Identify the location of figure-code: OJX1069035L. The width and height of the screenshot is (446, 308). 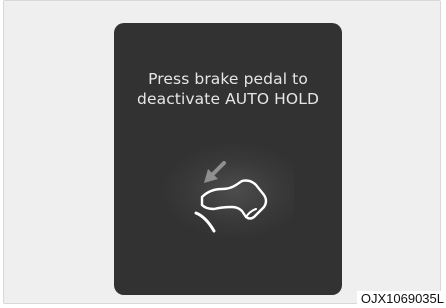
(400, 298).